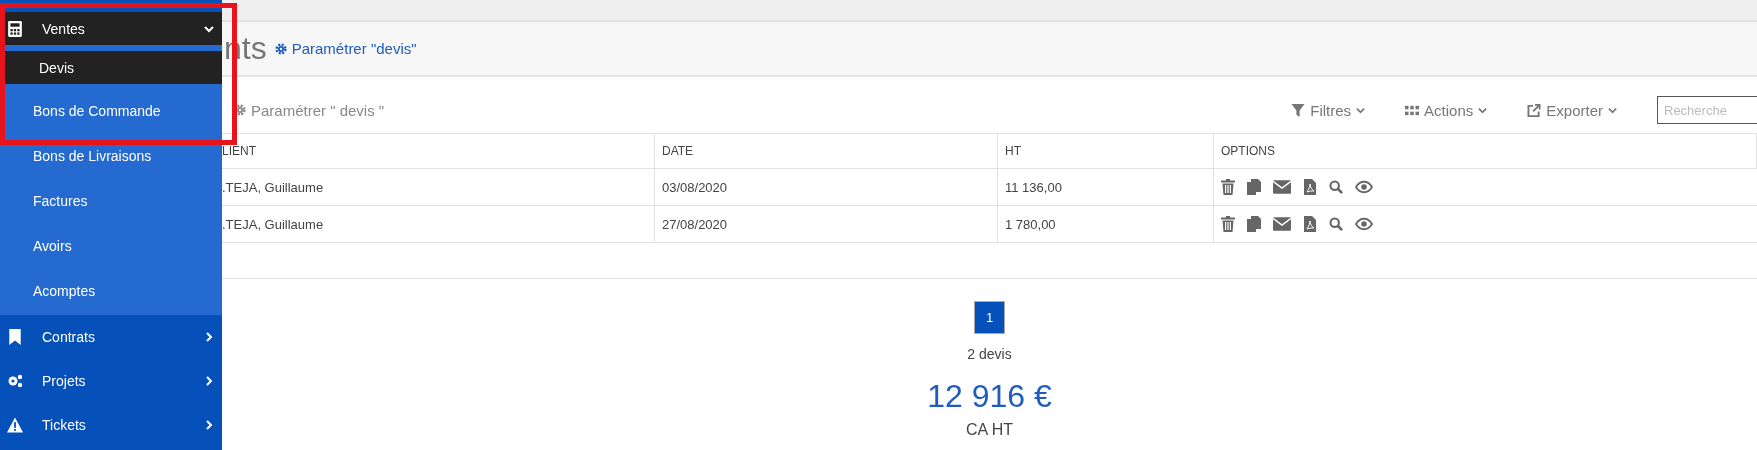 This screenshot has width=1757, height=450. I want to click on column-header: DATE, so click(826, 151).